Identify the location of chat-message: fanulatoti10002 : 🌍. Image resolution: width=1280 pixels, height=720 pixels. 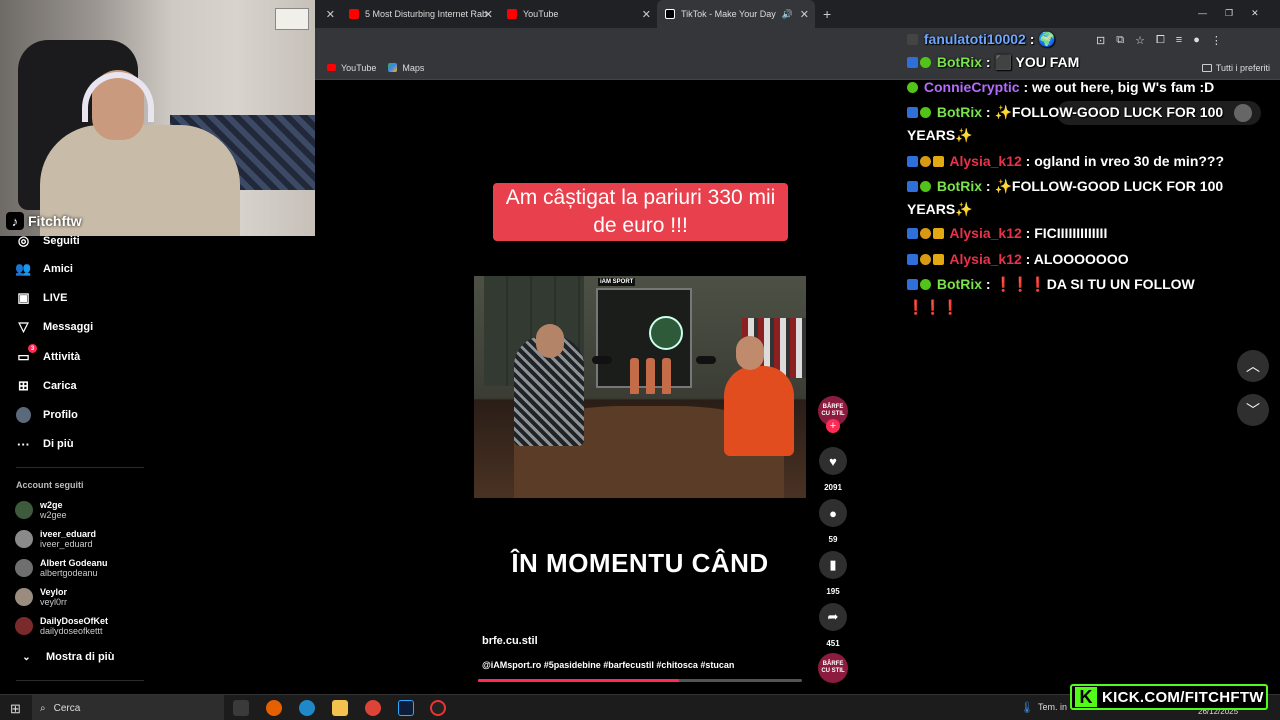
(1072, 39).